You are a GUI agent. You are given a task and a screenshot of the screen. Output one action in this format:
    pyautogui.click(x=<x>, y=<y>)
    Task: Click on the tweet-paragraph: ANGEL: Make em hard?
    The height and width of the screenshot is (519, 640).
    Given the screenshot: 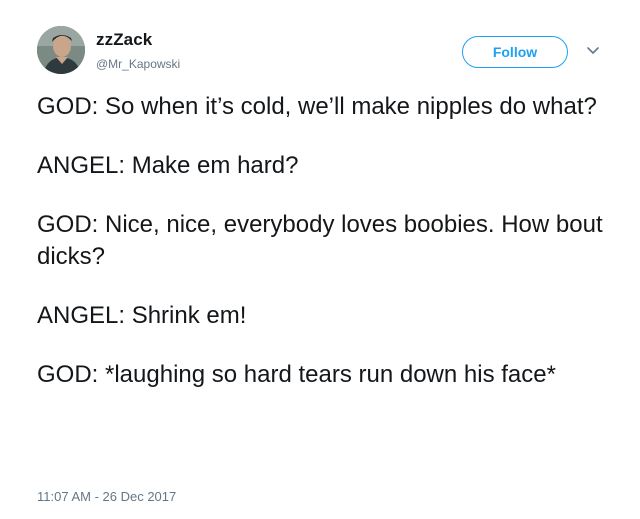 What is the action you would take?
    pyautogui.click(x=168, y=165)
    